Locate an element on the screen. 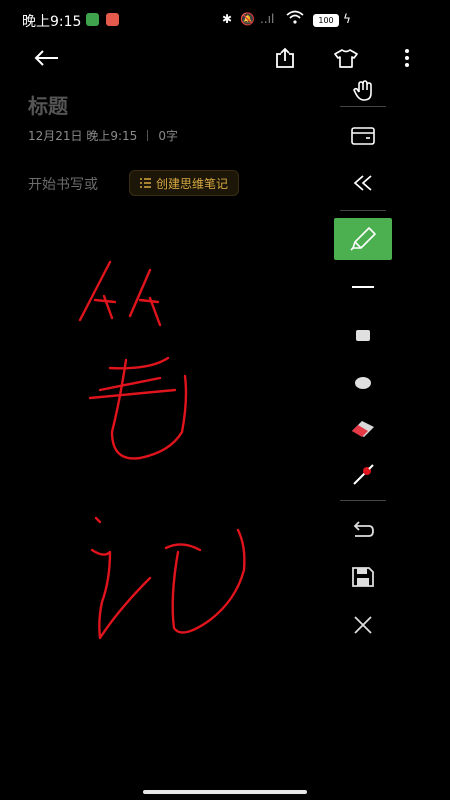 The height and width of the screenshot is (800, 450). save-button is located at coordinates (363, 577).